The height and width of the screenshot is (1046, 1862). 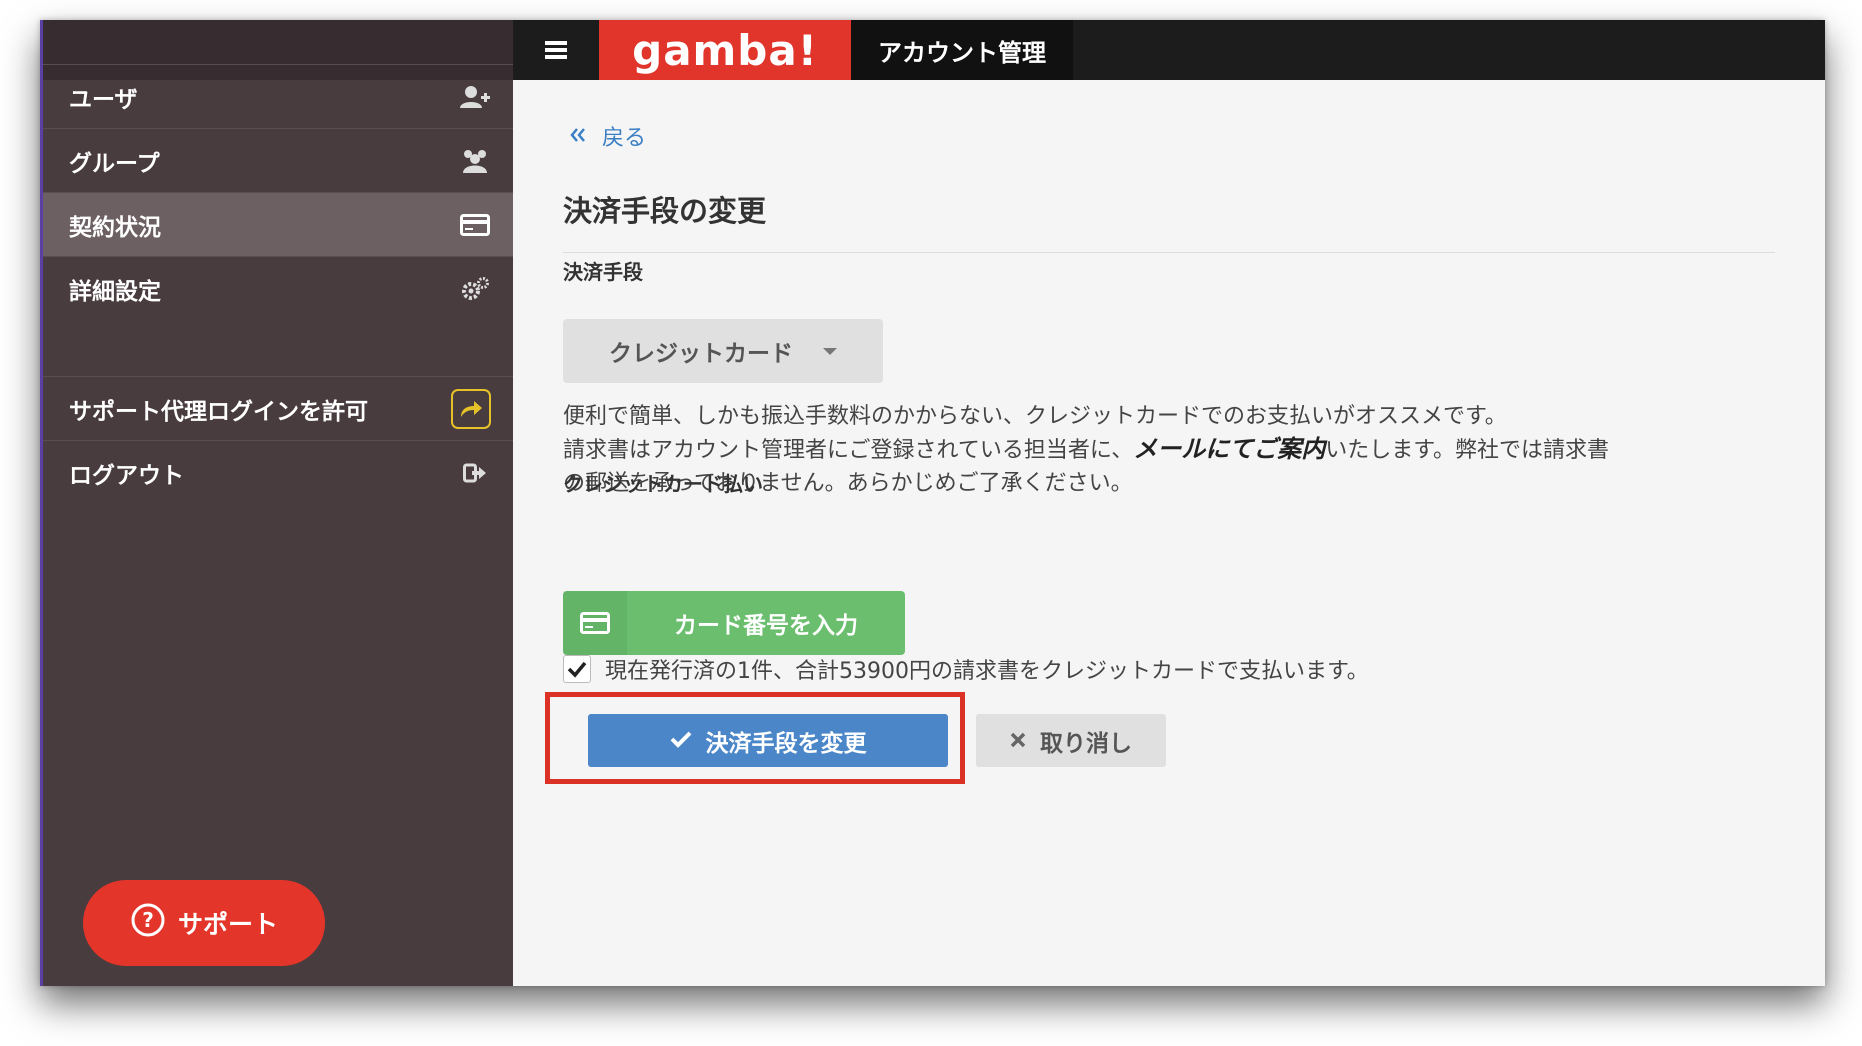 What do you see at coordinates (701, 354) in the screenshot?
I see `payment-method-value: クレジットカード` at bounding box center [701, 354].